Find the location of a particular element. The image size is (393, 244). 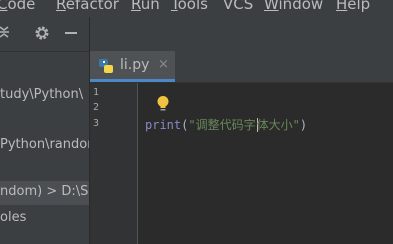

tree-row-consoles: oles is located at coordinates (13, 217).